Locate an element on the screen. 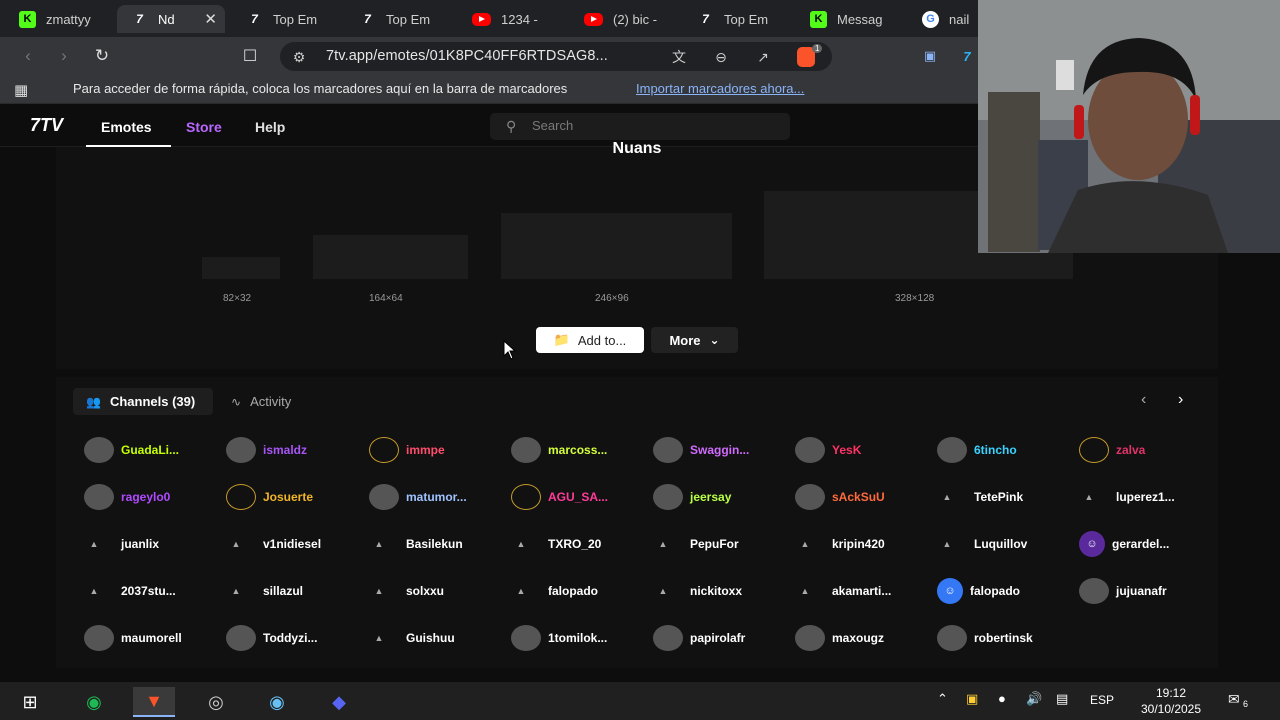 The height and width of the screenshot is (720, 1280). channel-item: robertinsk is located at coordinates (985, 638).